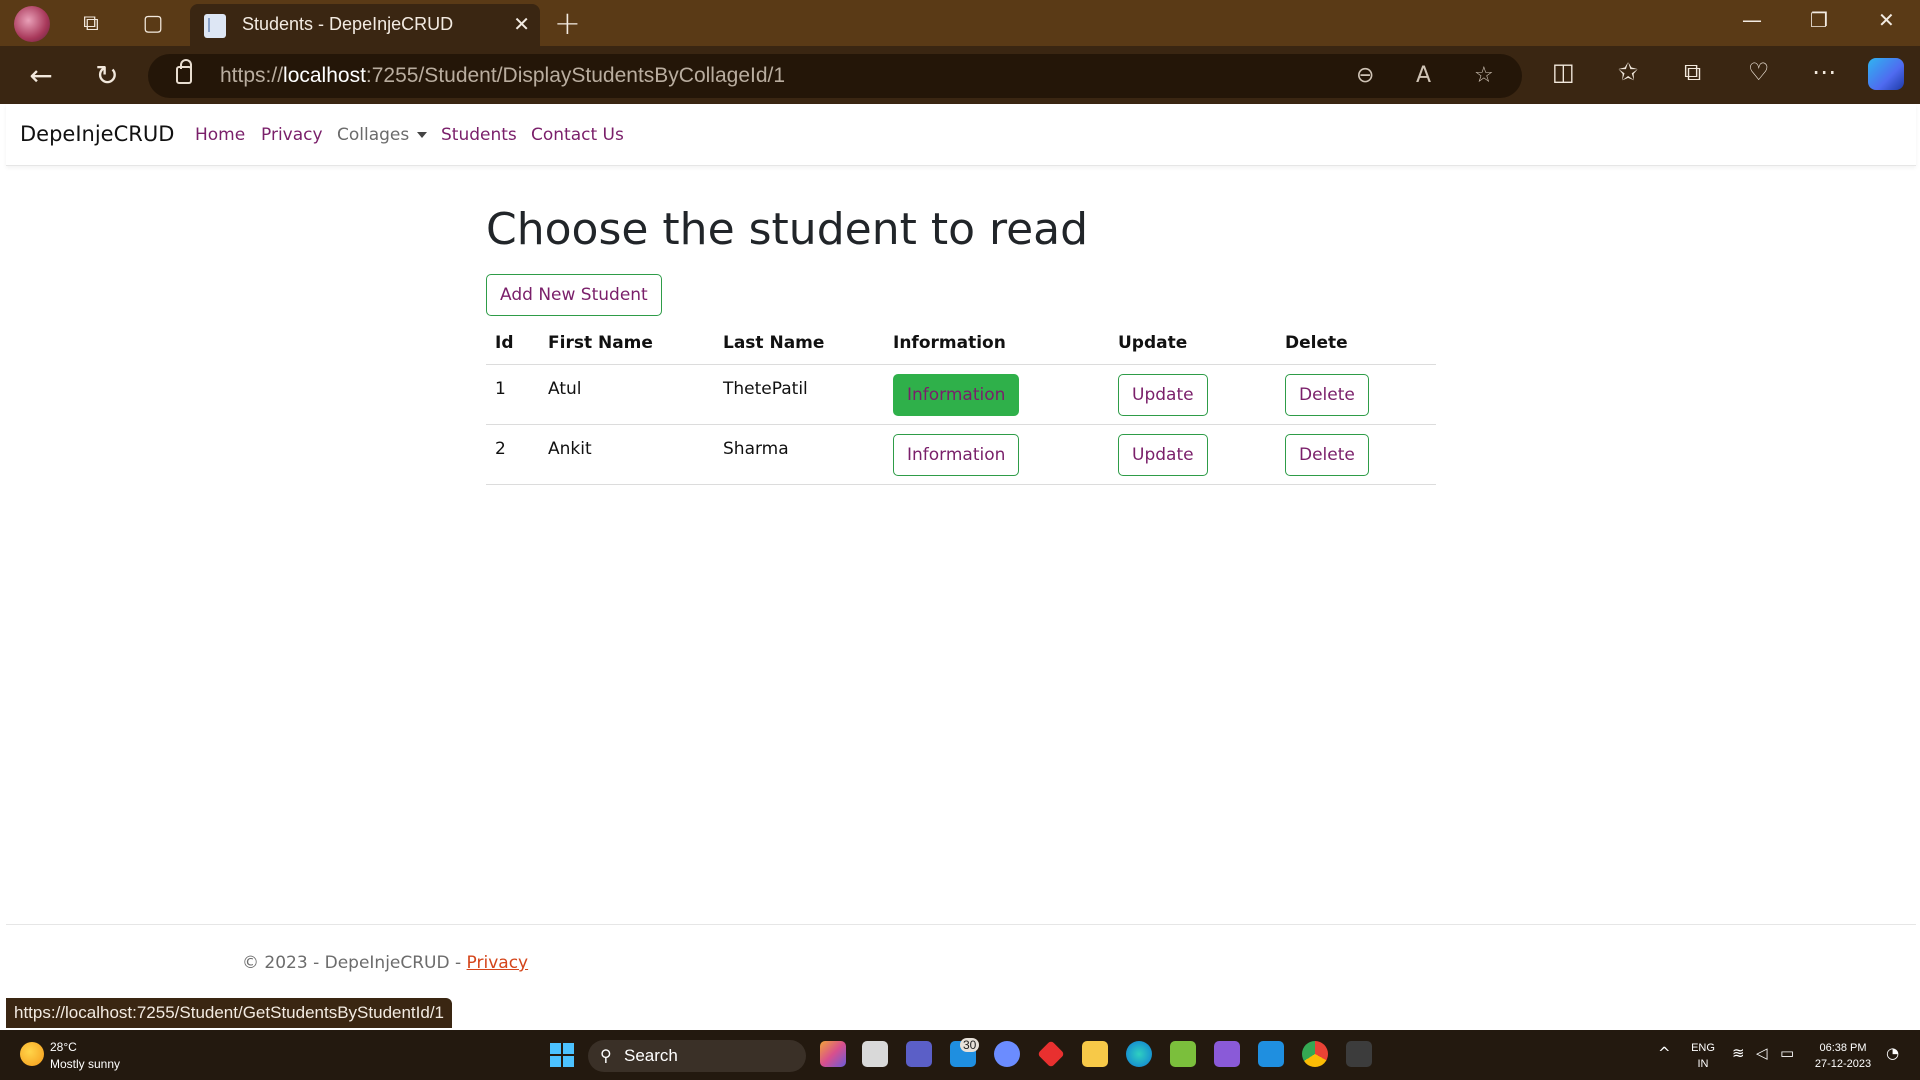  Describe the element at coordinates (1824, 72) in the screenshot. I see `more-options-icon: ⋯` at that location.